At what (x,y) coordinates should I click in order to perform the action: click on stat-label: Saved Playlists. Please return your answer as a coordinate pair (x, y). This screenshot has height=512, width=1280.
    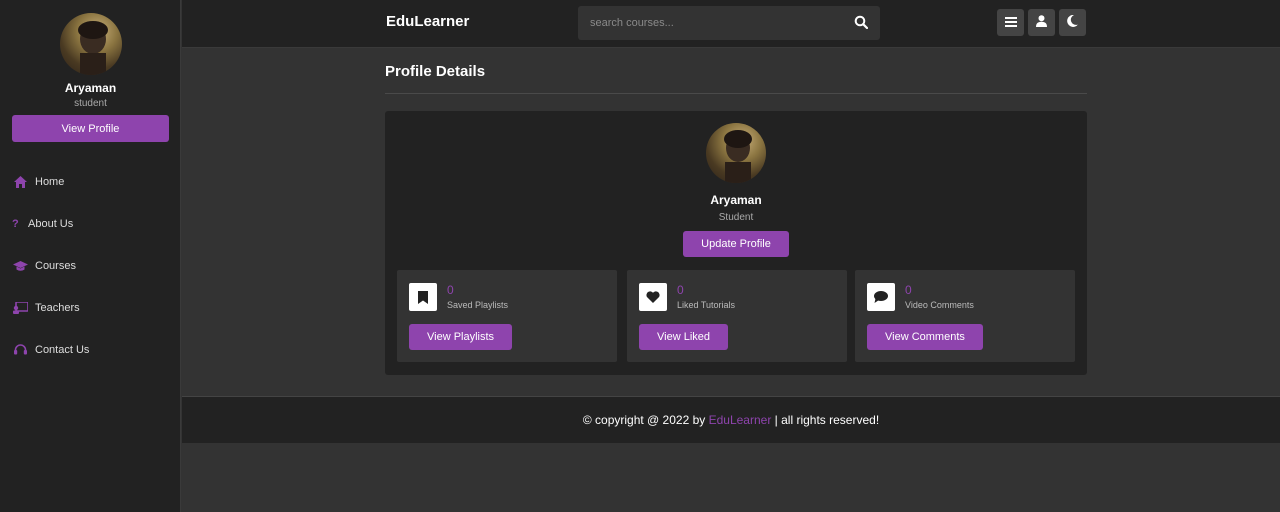
    Looking at the image, I should click on (478, 305).